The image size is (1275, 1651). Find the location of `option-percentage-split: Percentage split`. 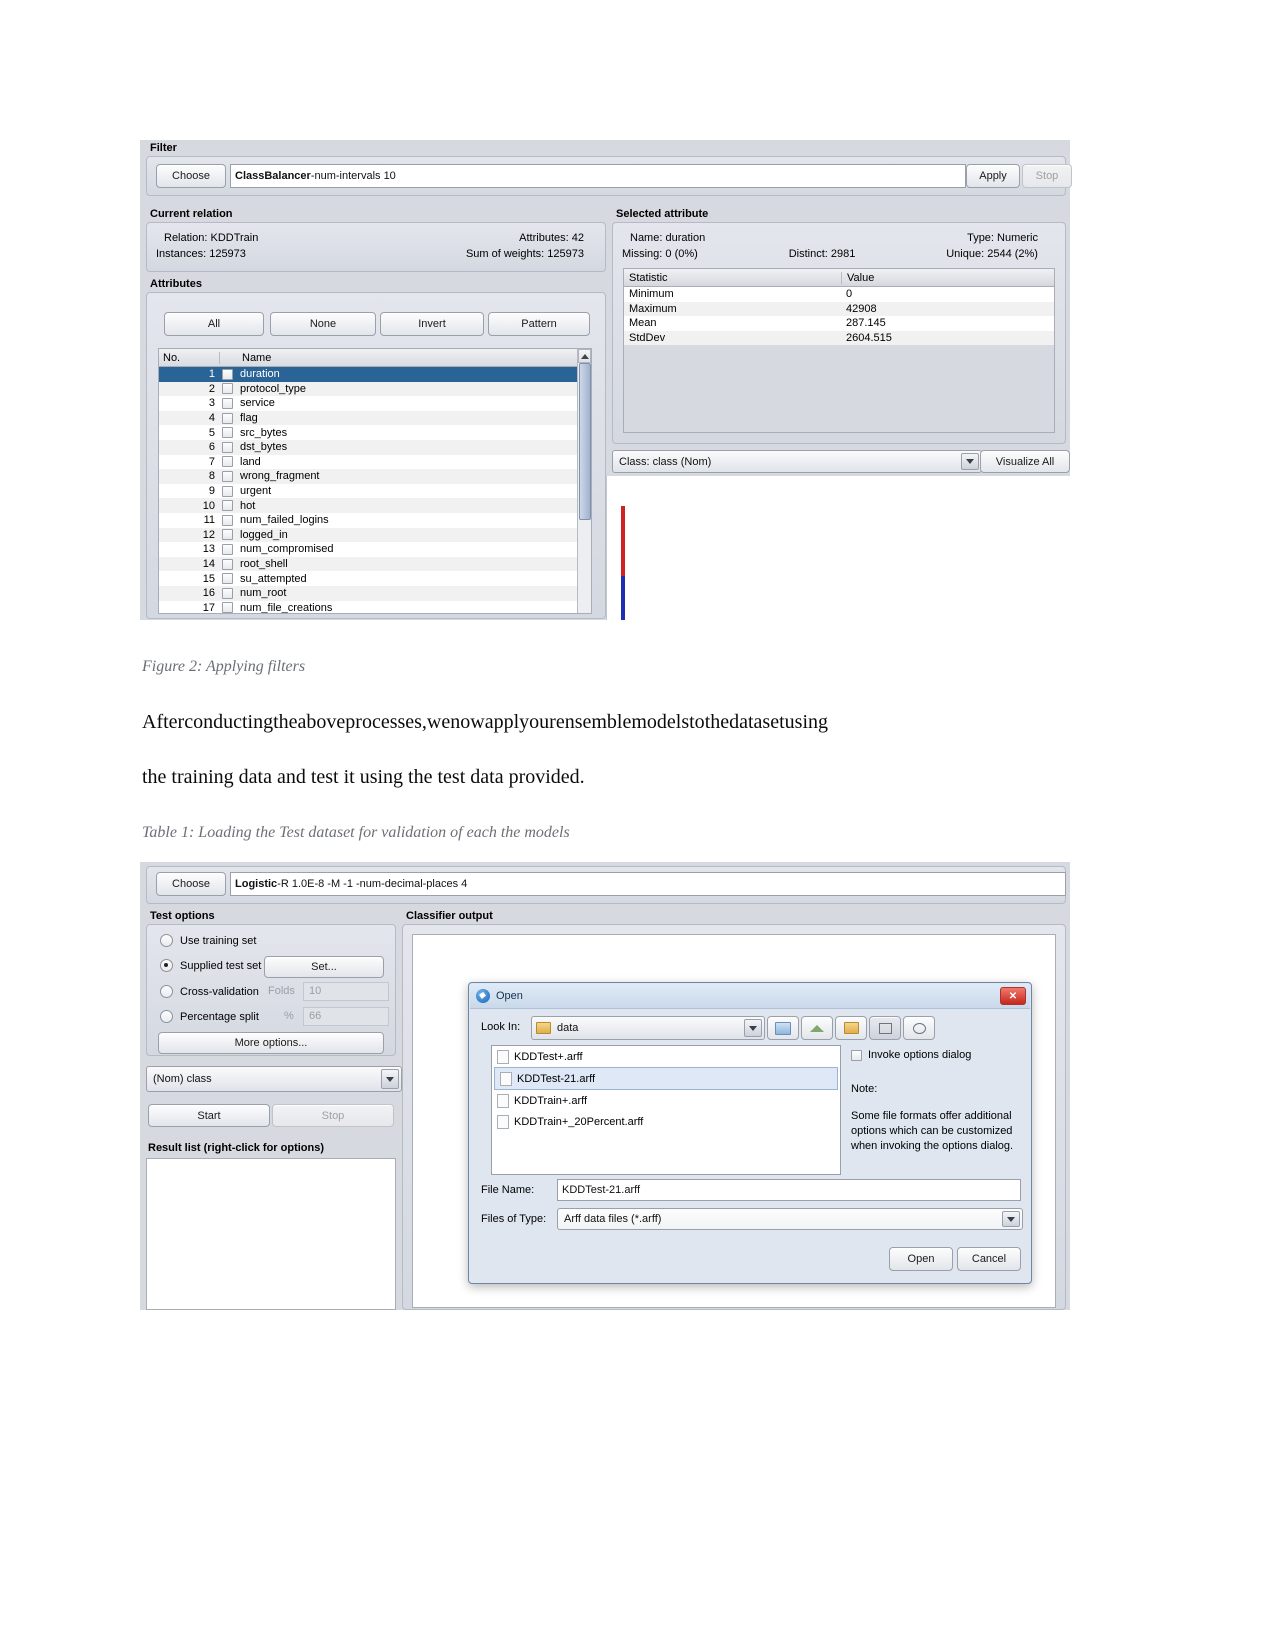

option-percentage-split: Percentage split is located at coordinates (209, 1016).